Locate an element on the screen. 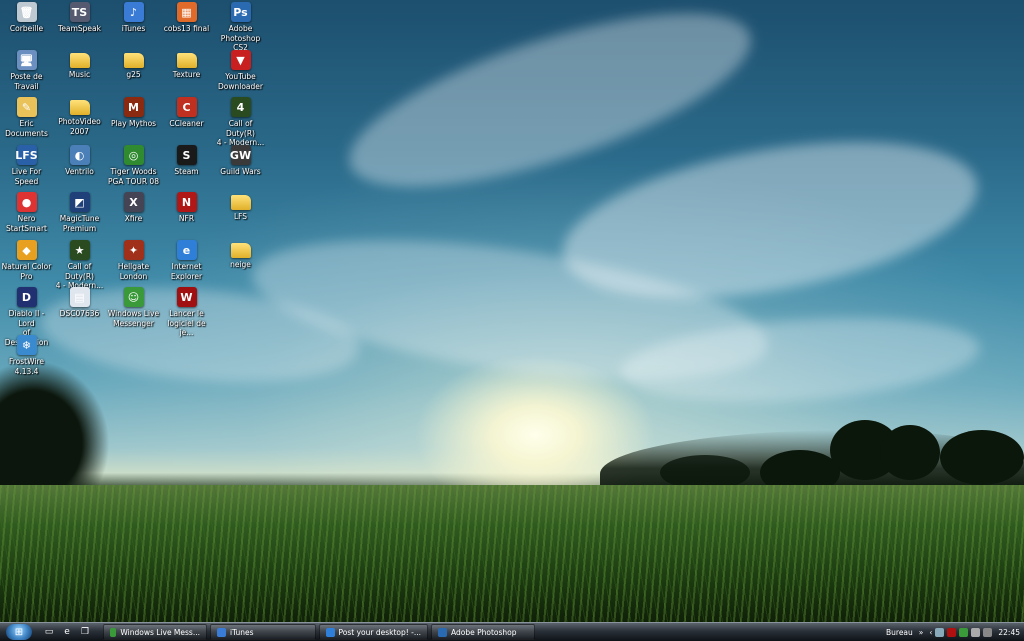  start-button: ⊞ is located at coordinates (19, 632).